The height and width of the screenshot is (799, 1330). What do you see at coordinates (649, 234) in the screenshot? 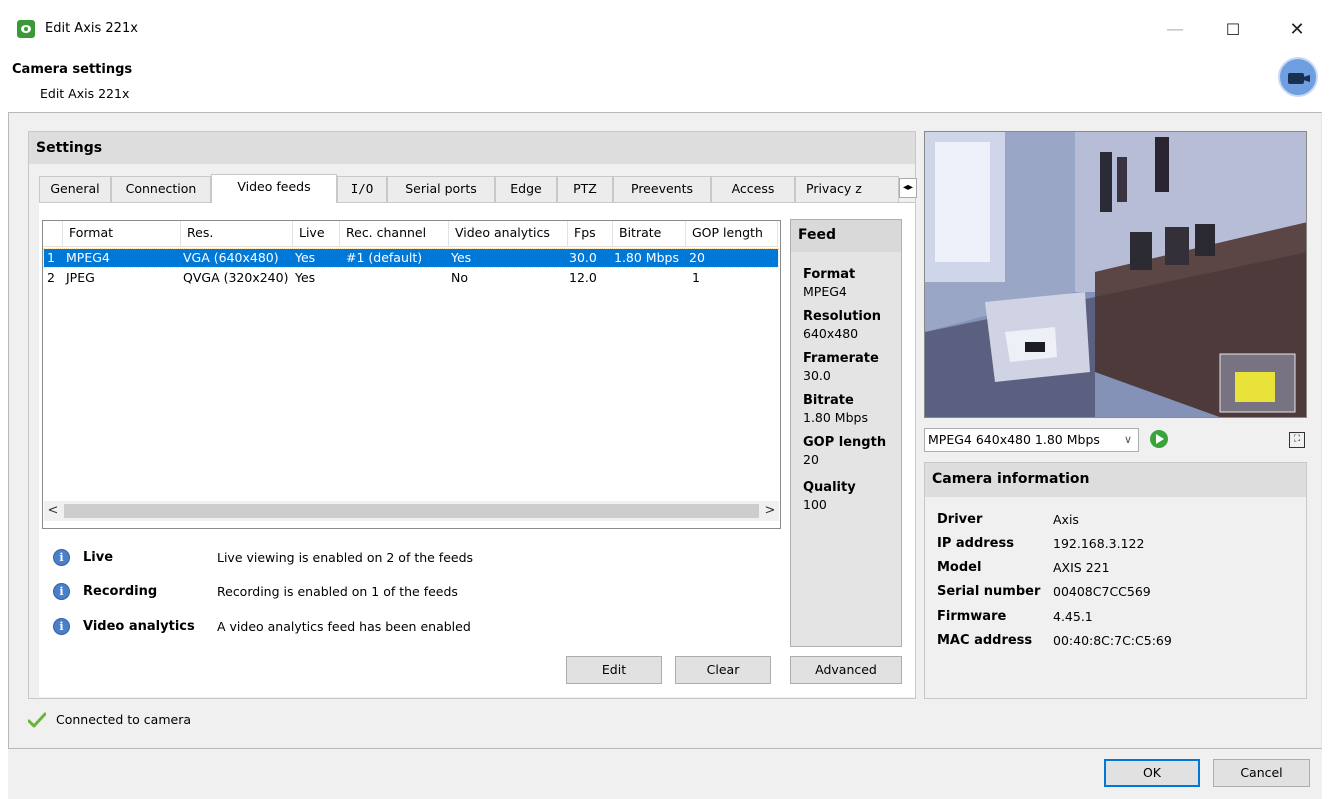
I see `column-header-bitrate: Bitrate` at bounding box center [649, 234].